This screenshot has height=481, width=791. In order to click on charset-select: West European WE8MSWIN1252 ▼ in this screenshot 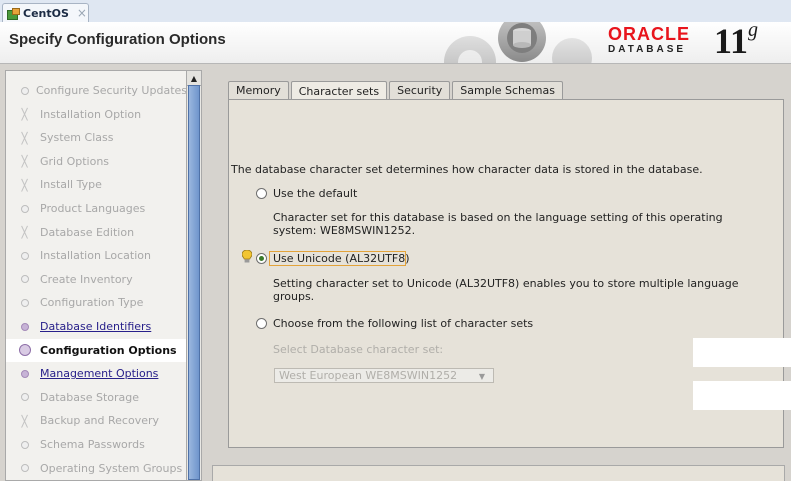, I will do `click(384, 375)`.